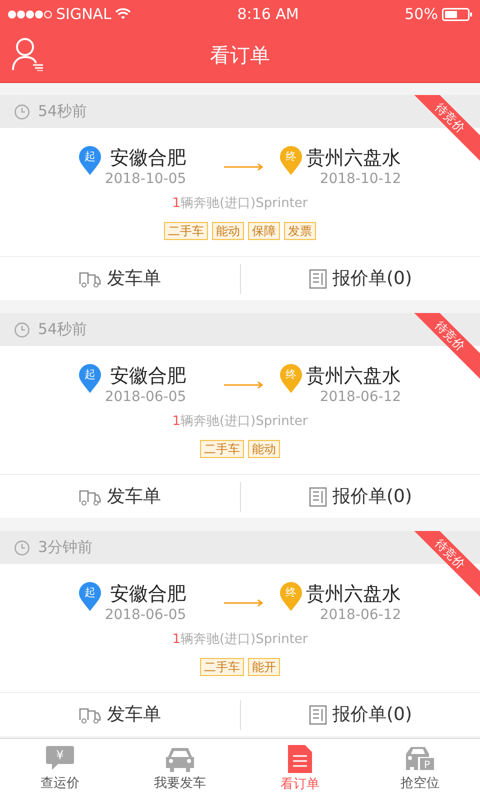  I want to click on tag-label: 保障, so click(264, 231).